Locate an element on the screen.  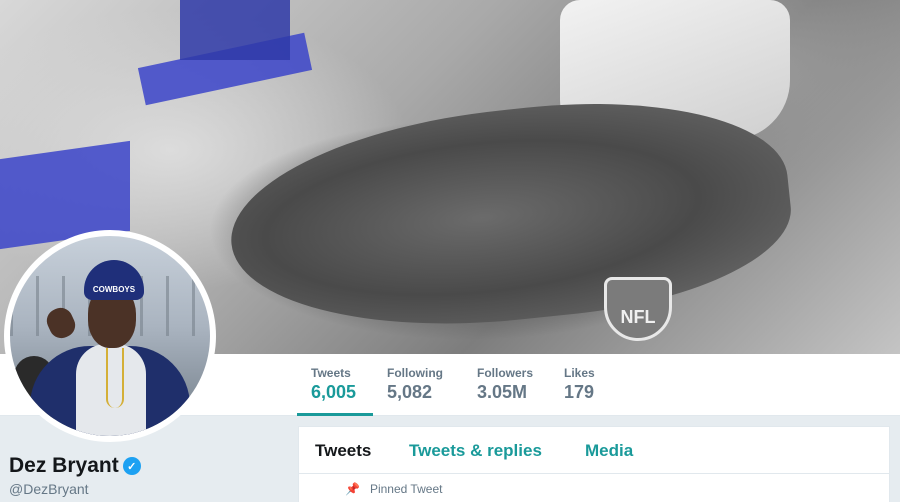
verified-check-icon: ✓ is located at coordinates (131, 466).